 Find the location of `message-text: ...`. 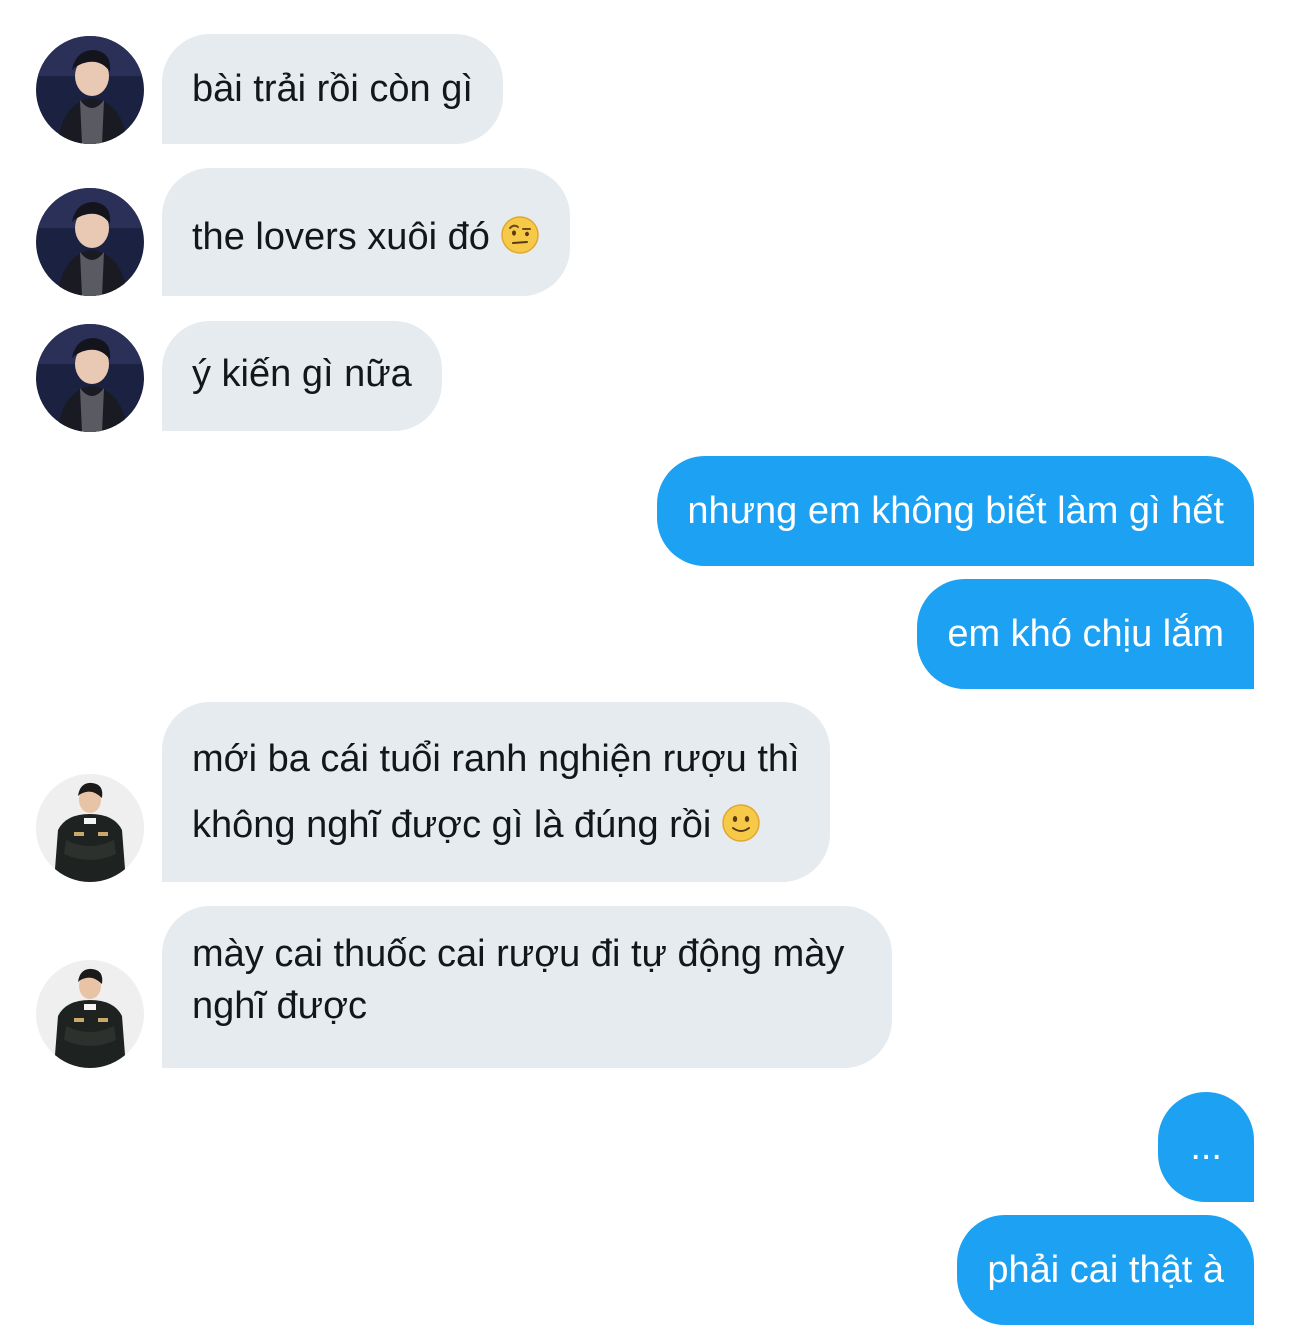

message-text: ... is located at coordinates (1206, 1147).